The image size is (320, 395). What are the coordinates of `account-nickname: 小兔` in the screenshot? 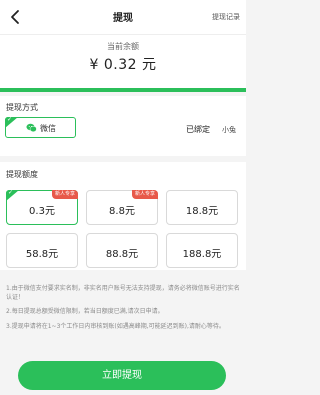 It's located at (229, 130).